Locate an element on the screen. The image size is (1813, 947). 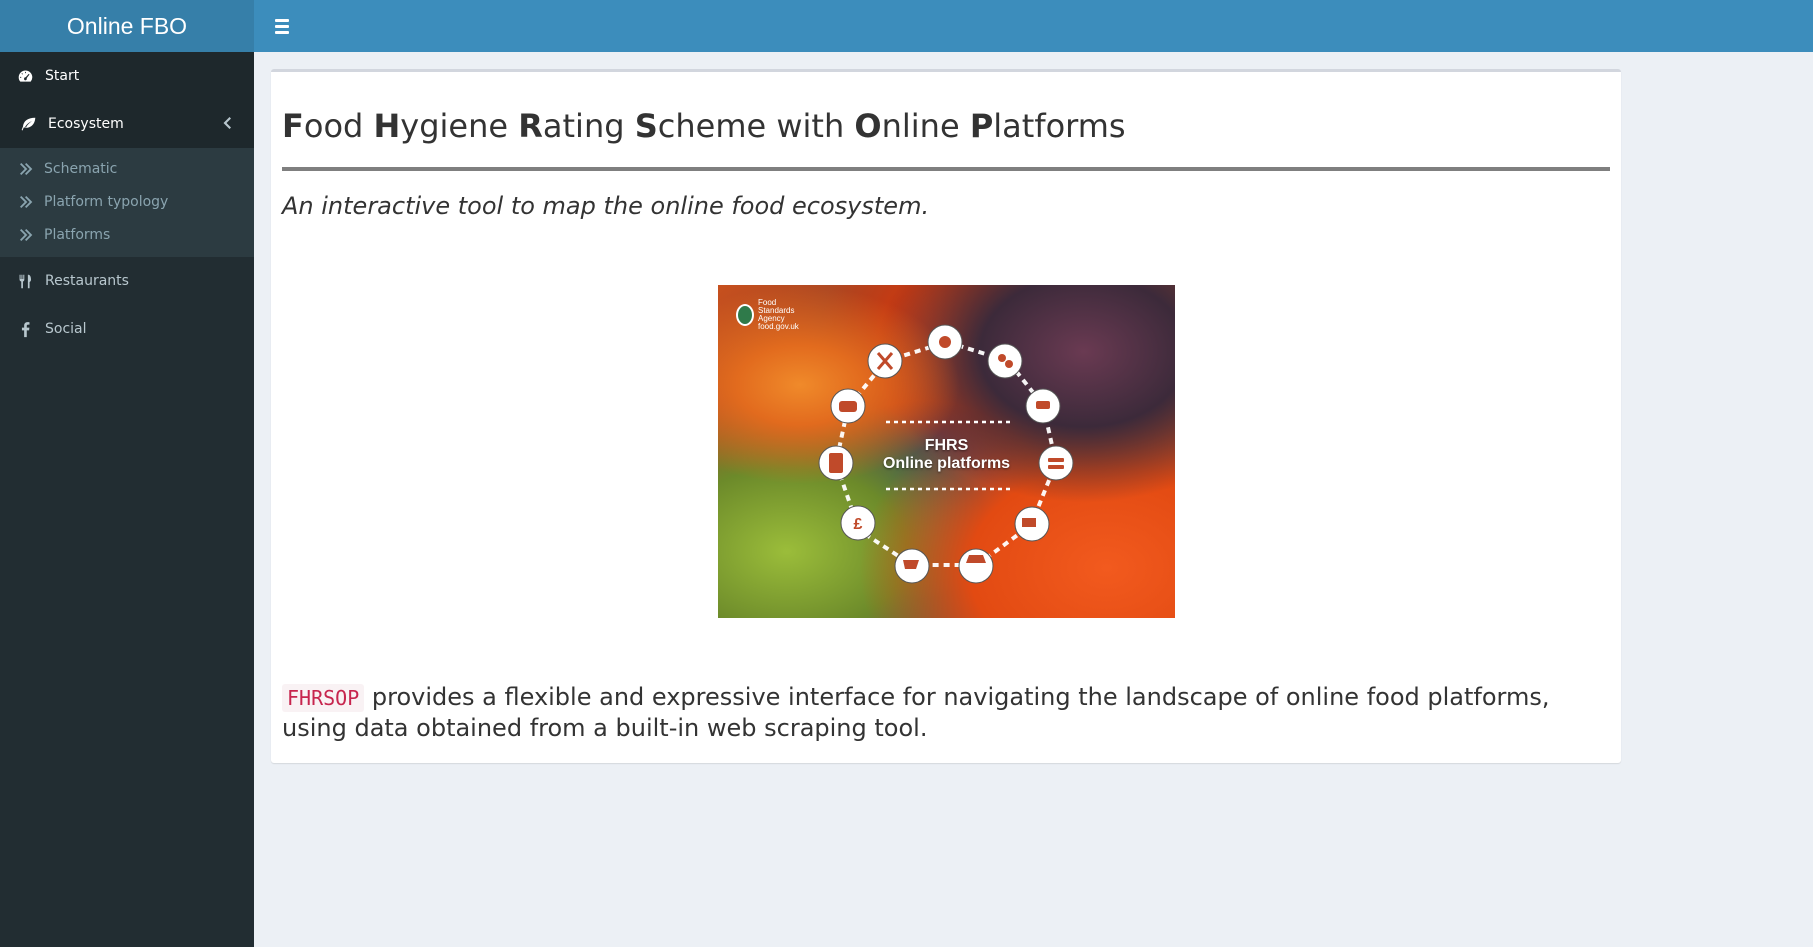
title-initial: S is located at coordinates (646, 126).